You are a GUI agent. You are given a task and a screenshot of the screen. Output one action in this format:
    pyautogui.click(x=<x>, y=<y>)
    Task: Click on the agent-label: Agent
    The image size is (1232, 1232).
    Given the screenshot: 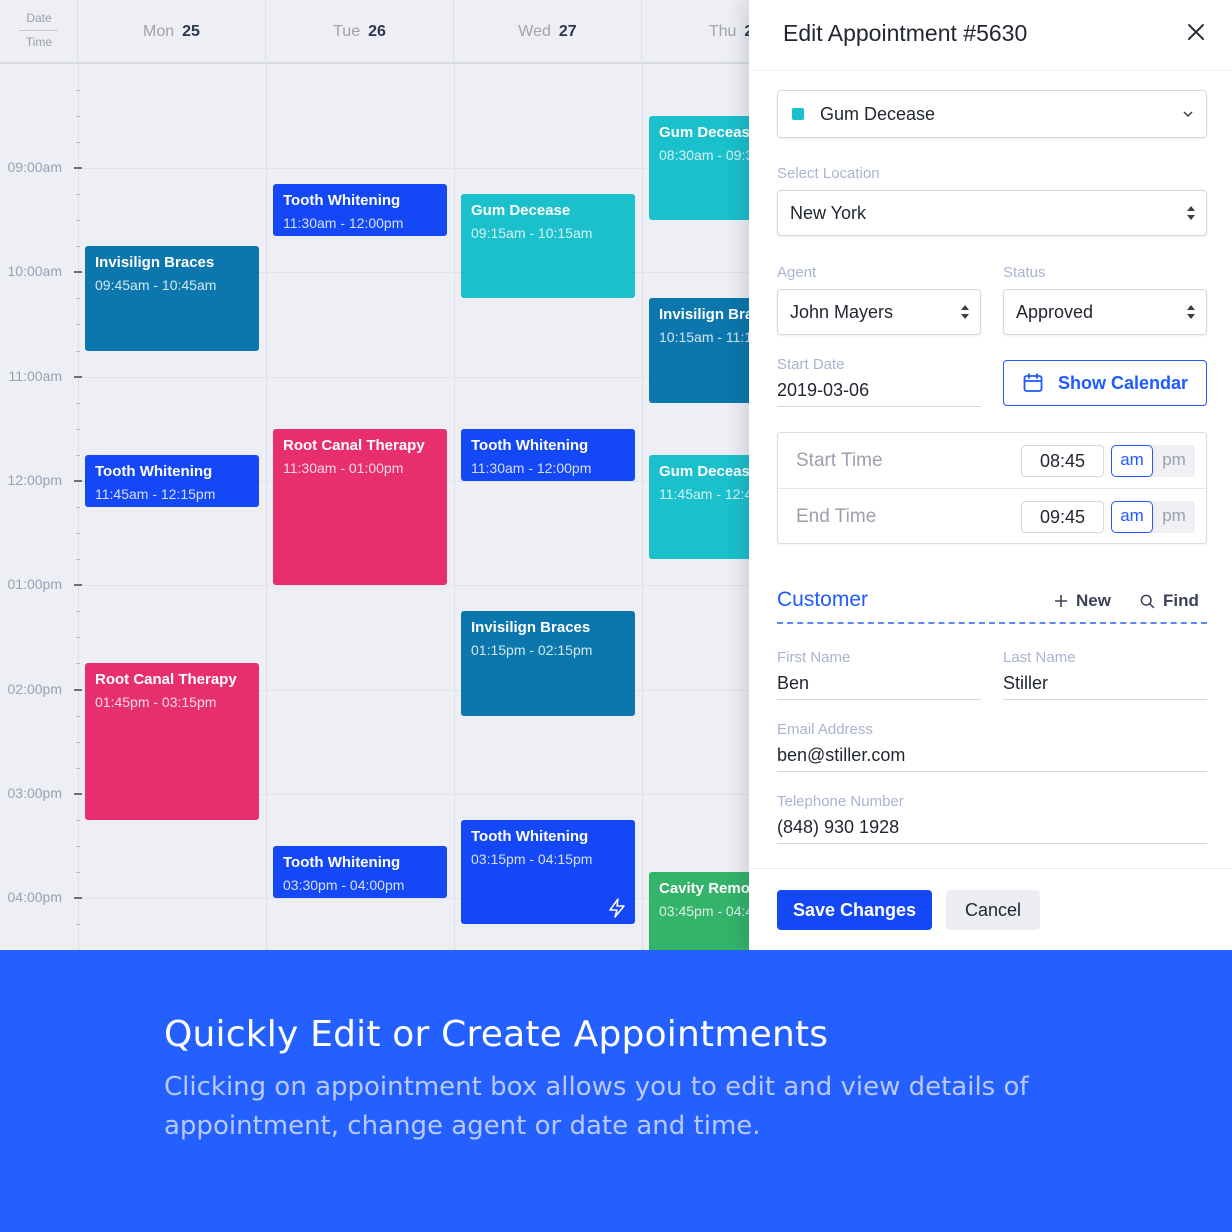 What is the action you would take?
    pyautogui.click(x=797, y=272)
    